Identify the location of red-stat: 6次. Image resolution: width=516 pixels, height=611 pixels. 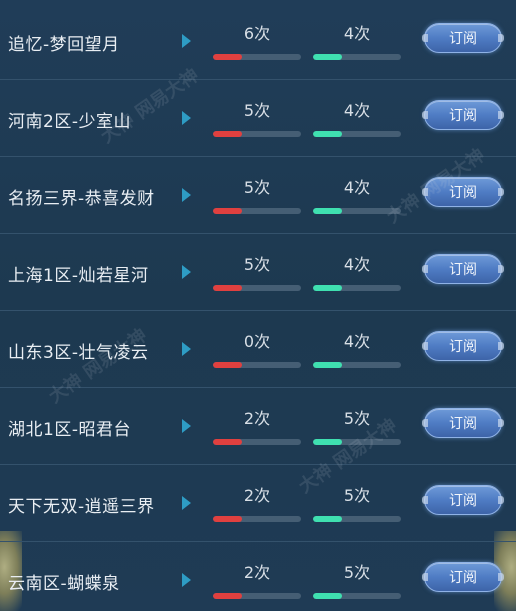
(257, 42).